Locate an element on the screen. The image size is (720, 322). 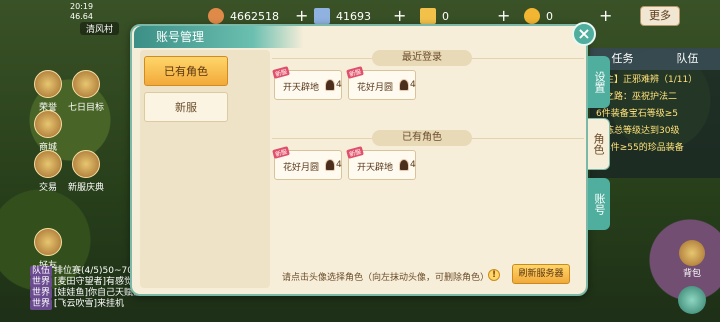
more-button: 更多 is located at coordinates (660, 16).